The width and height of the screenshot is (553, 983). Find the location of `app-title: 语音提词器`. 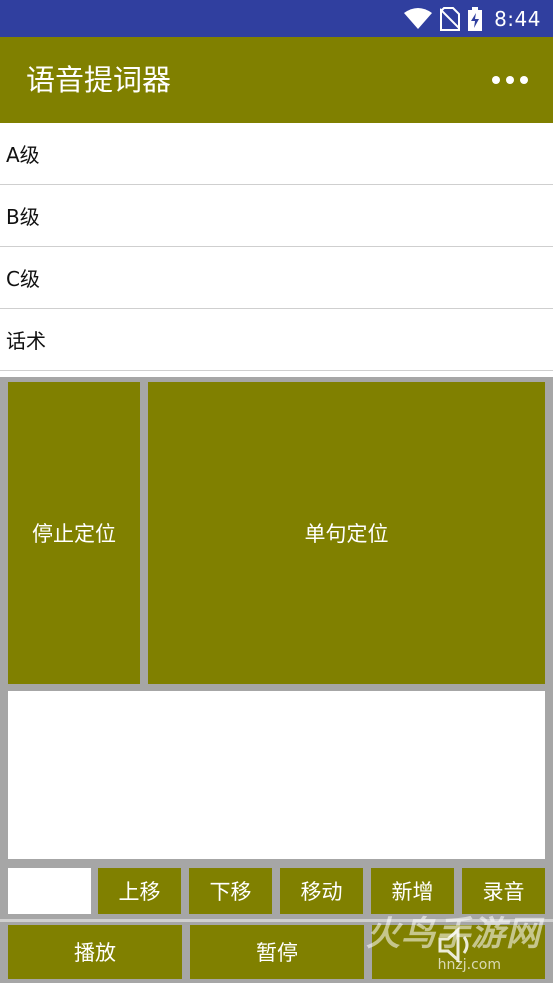

app-title: 语音提词器 is located at coordinates (99, 80).